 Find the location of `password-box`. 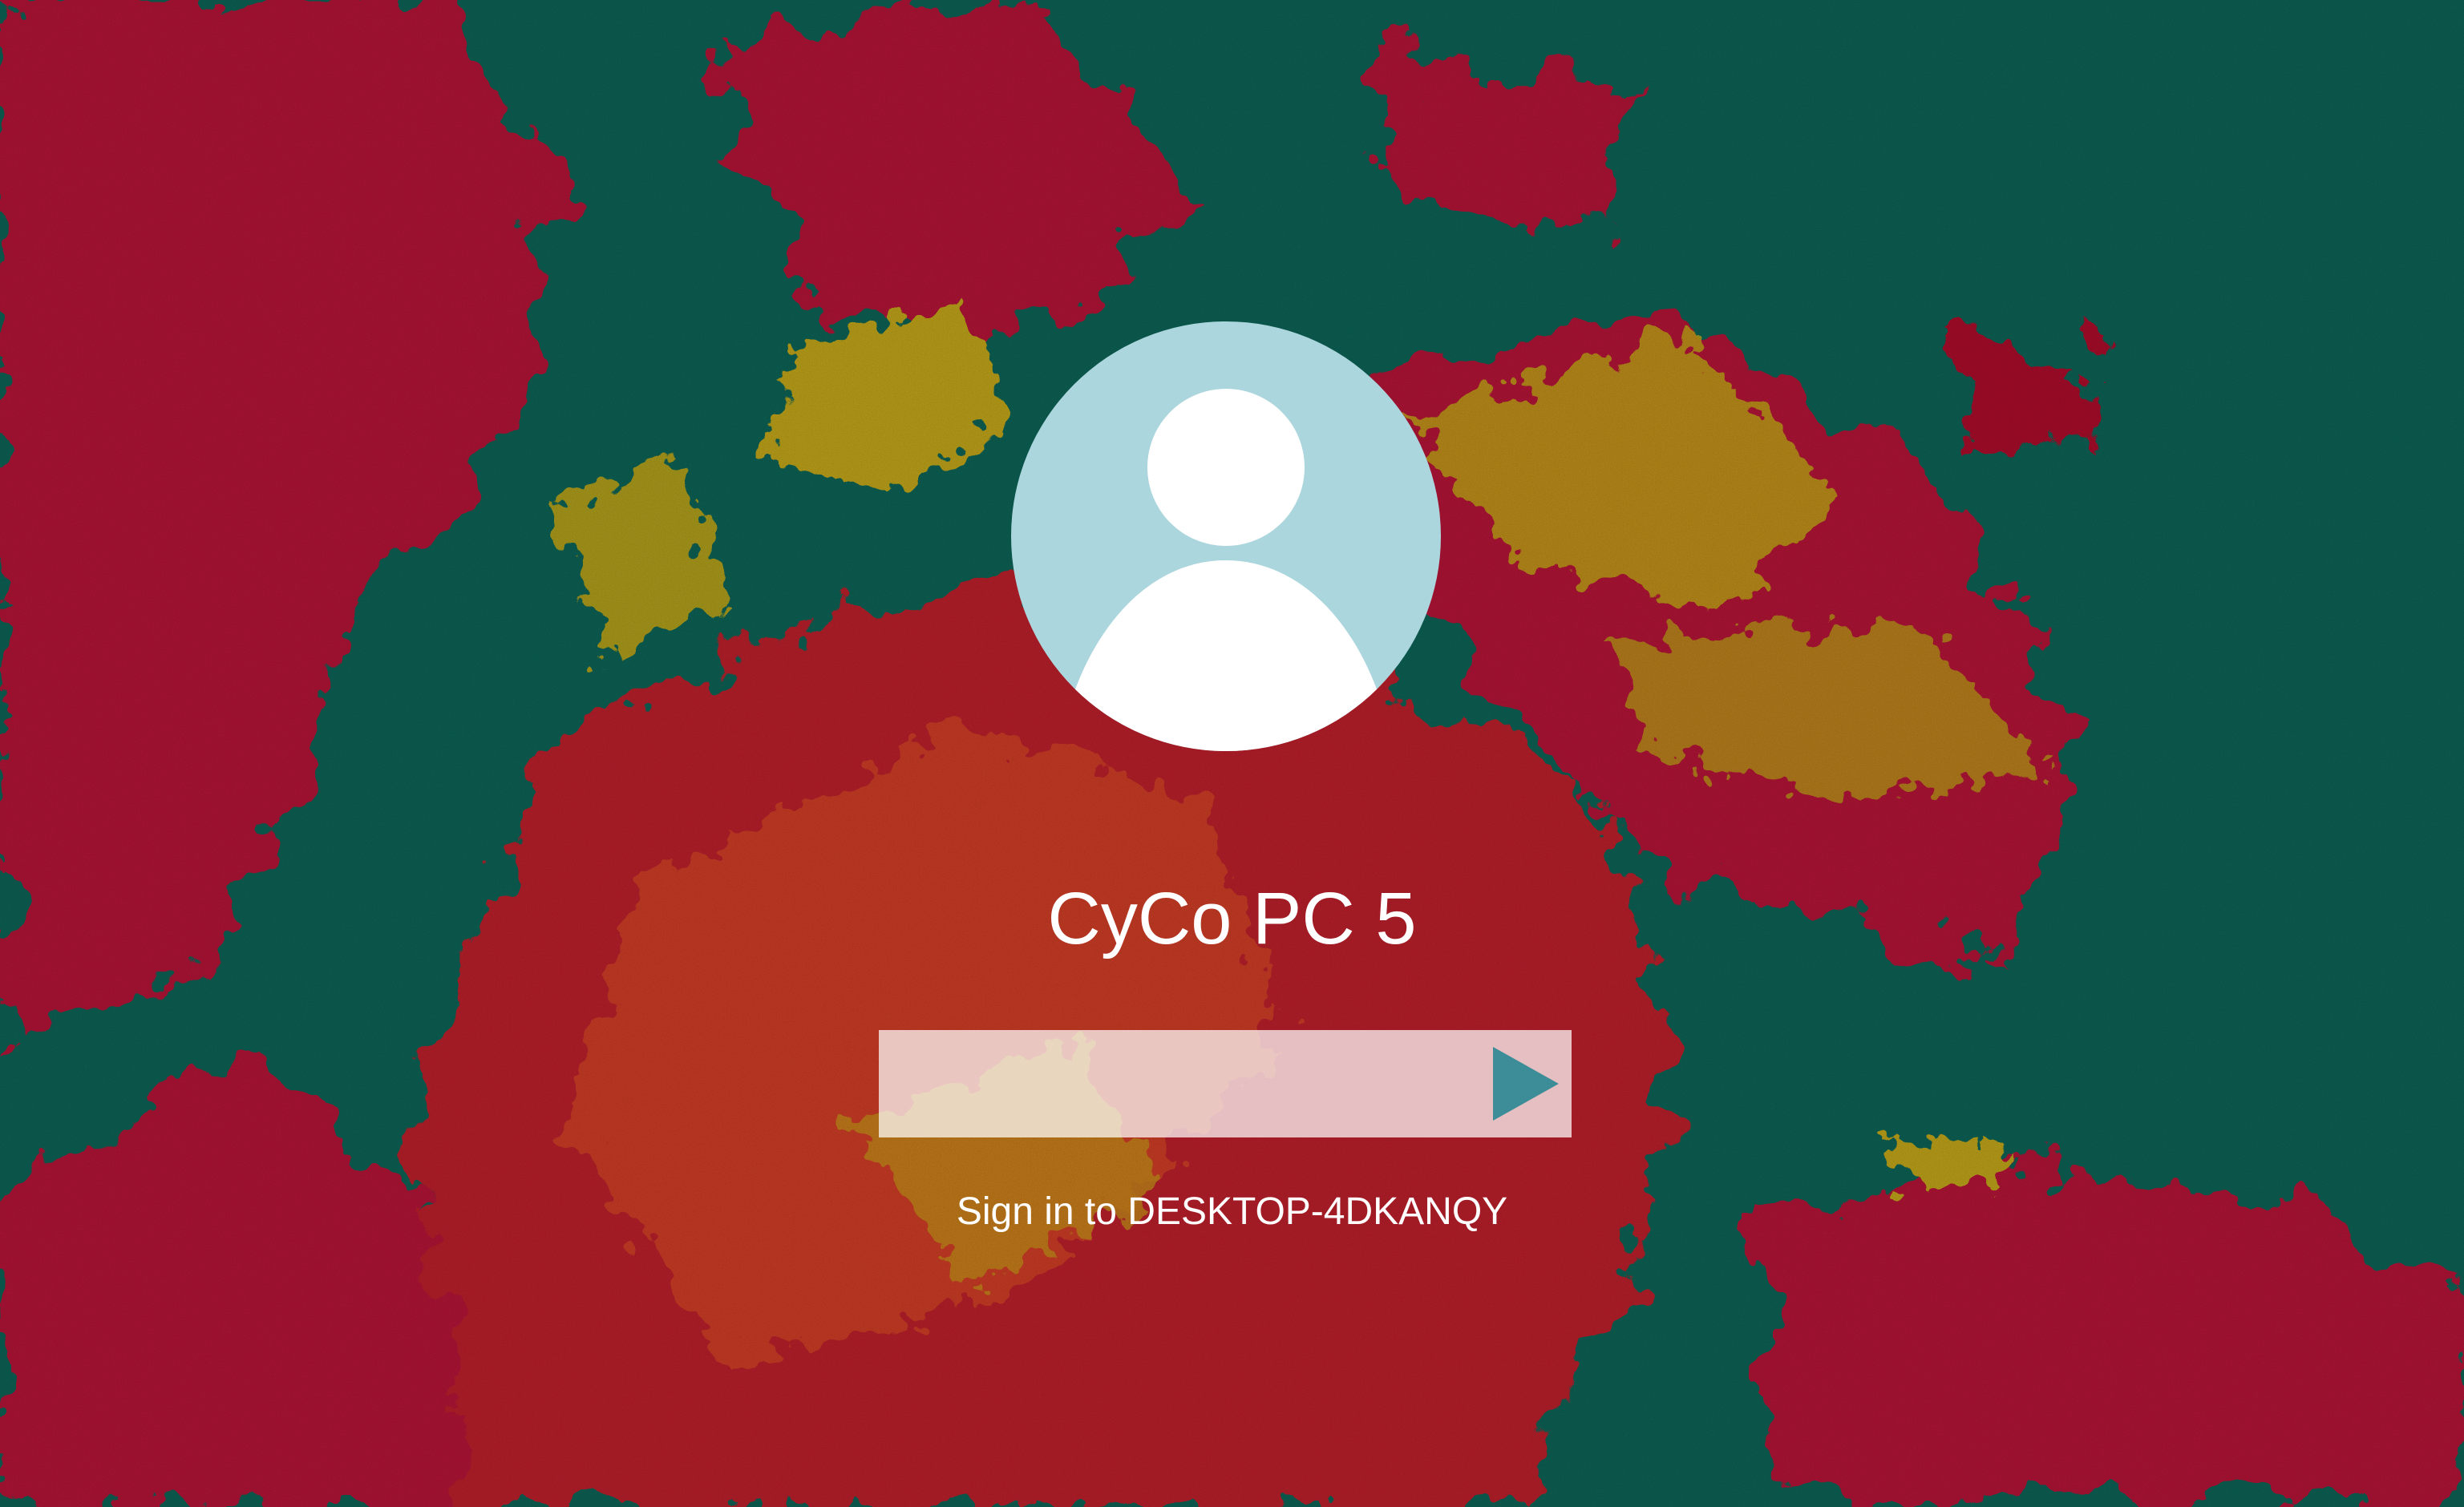

password-box is located at coordinates (1225, 1083).